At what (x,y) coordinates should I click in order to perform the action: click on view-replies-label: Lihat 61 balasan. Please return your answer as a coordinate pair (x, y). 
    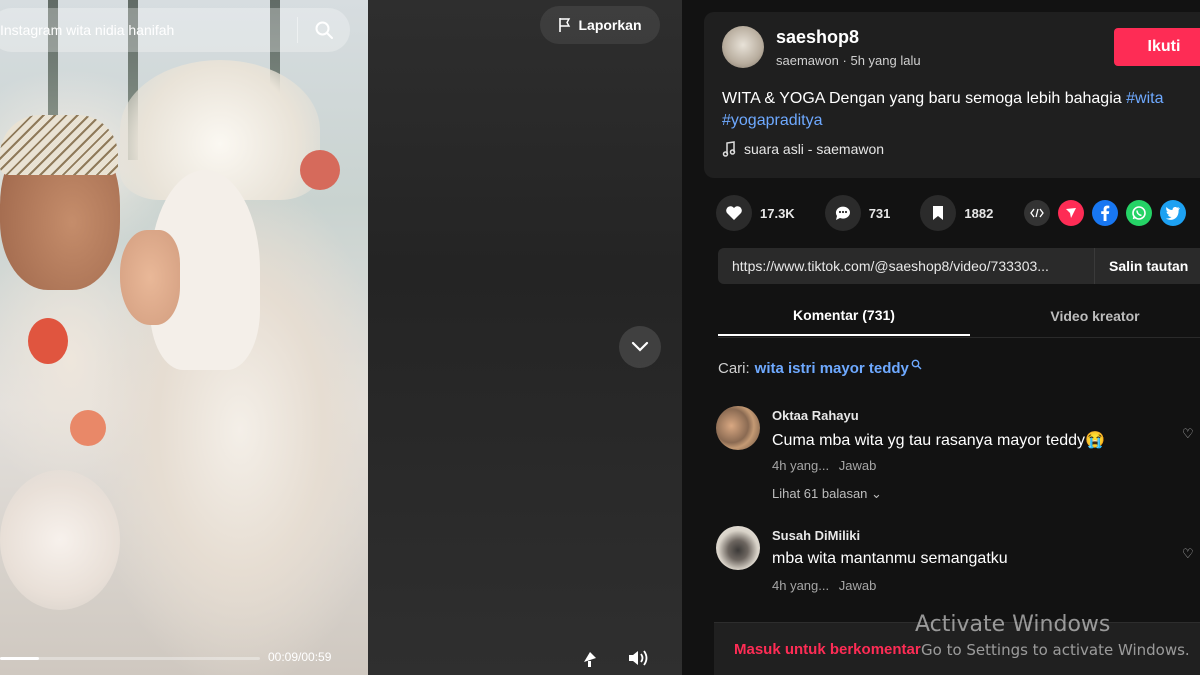
    Looking at the image, I should click on (820, 493).